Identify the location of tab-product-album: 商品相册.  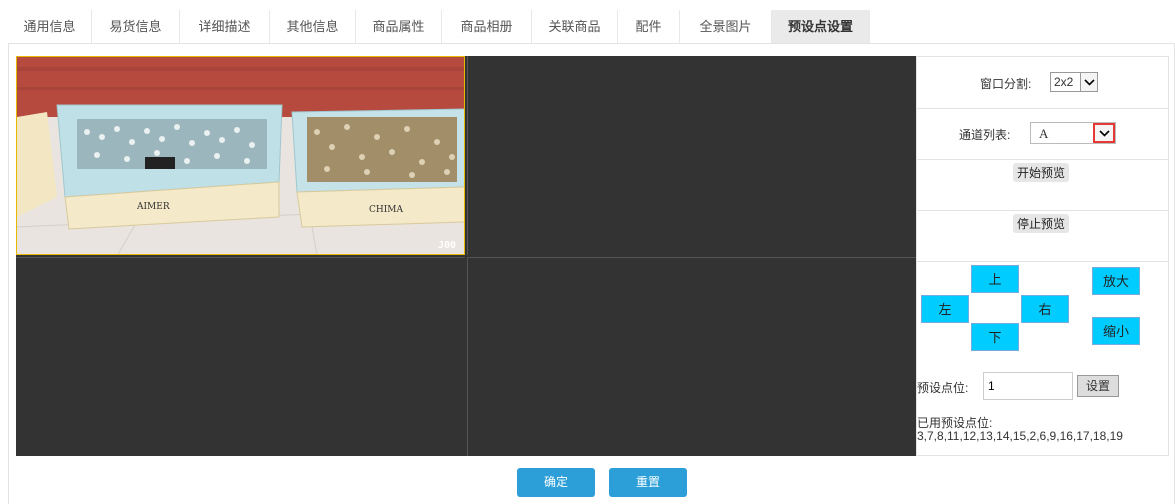
(487, 26).